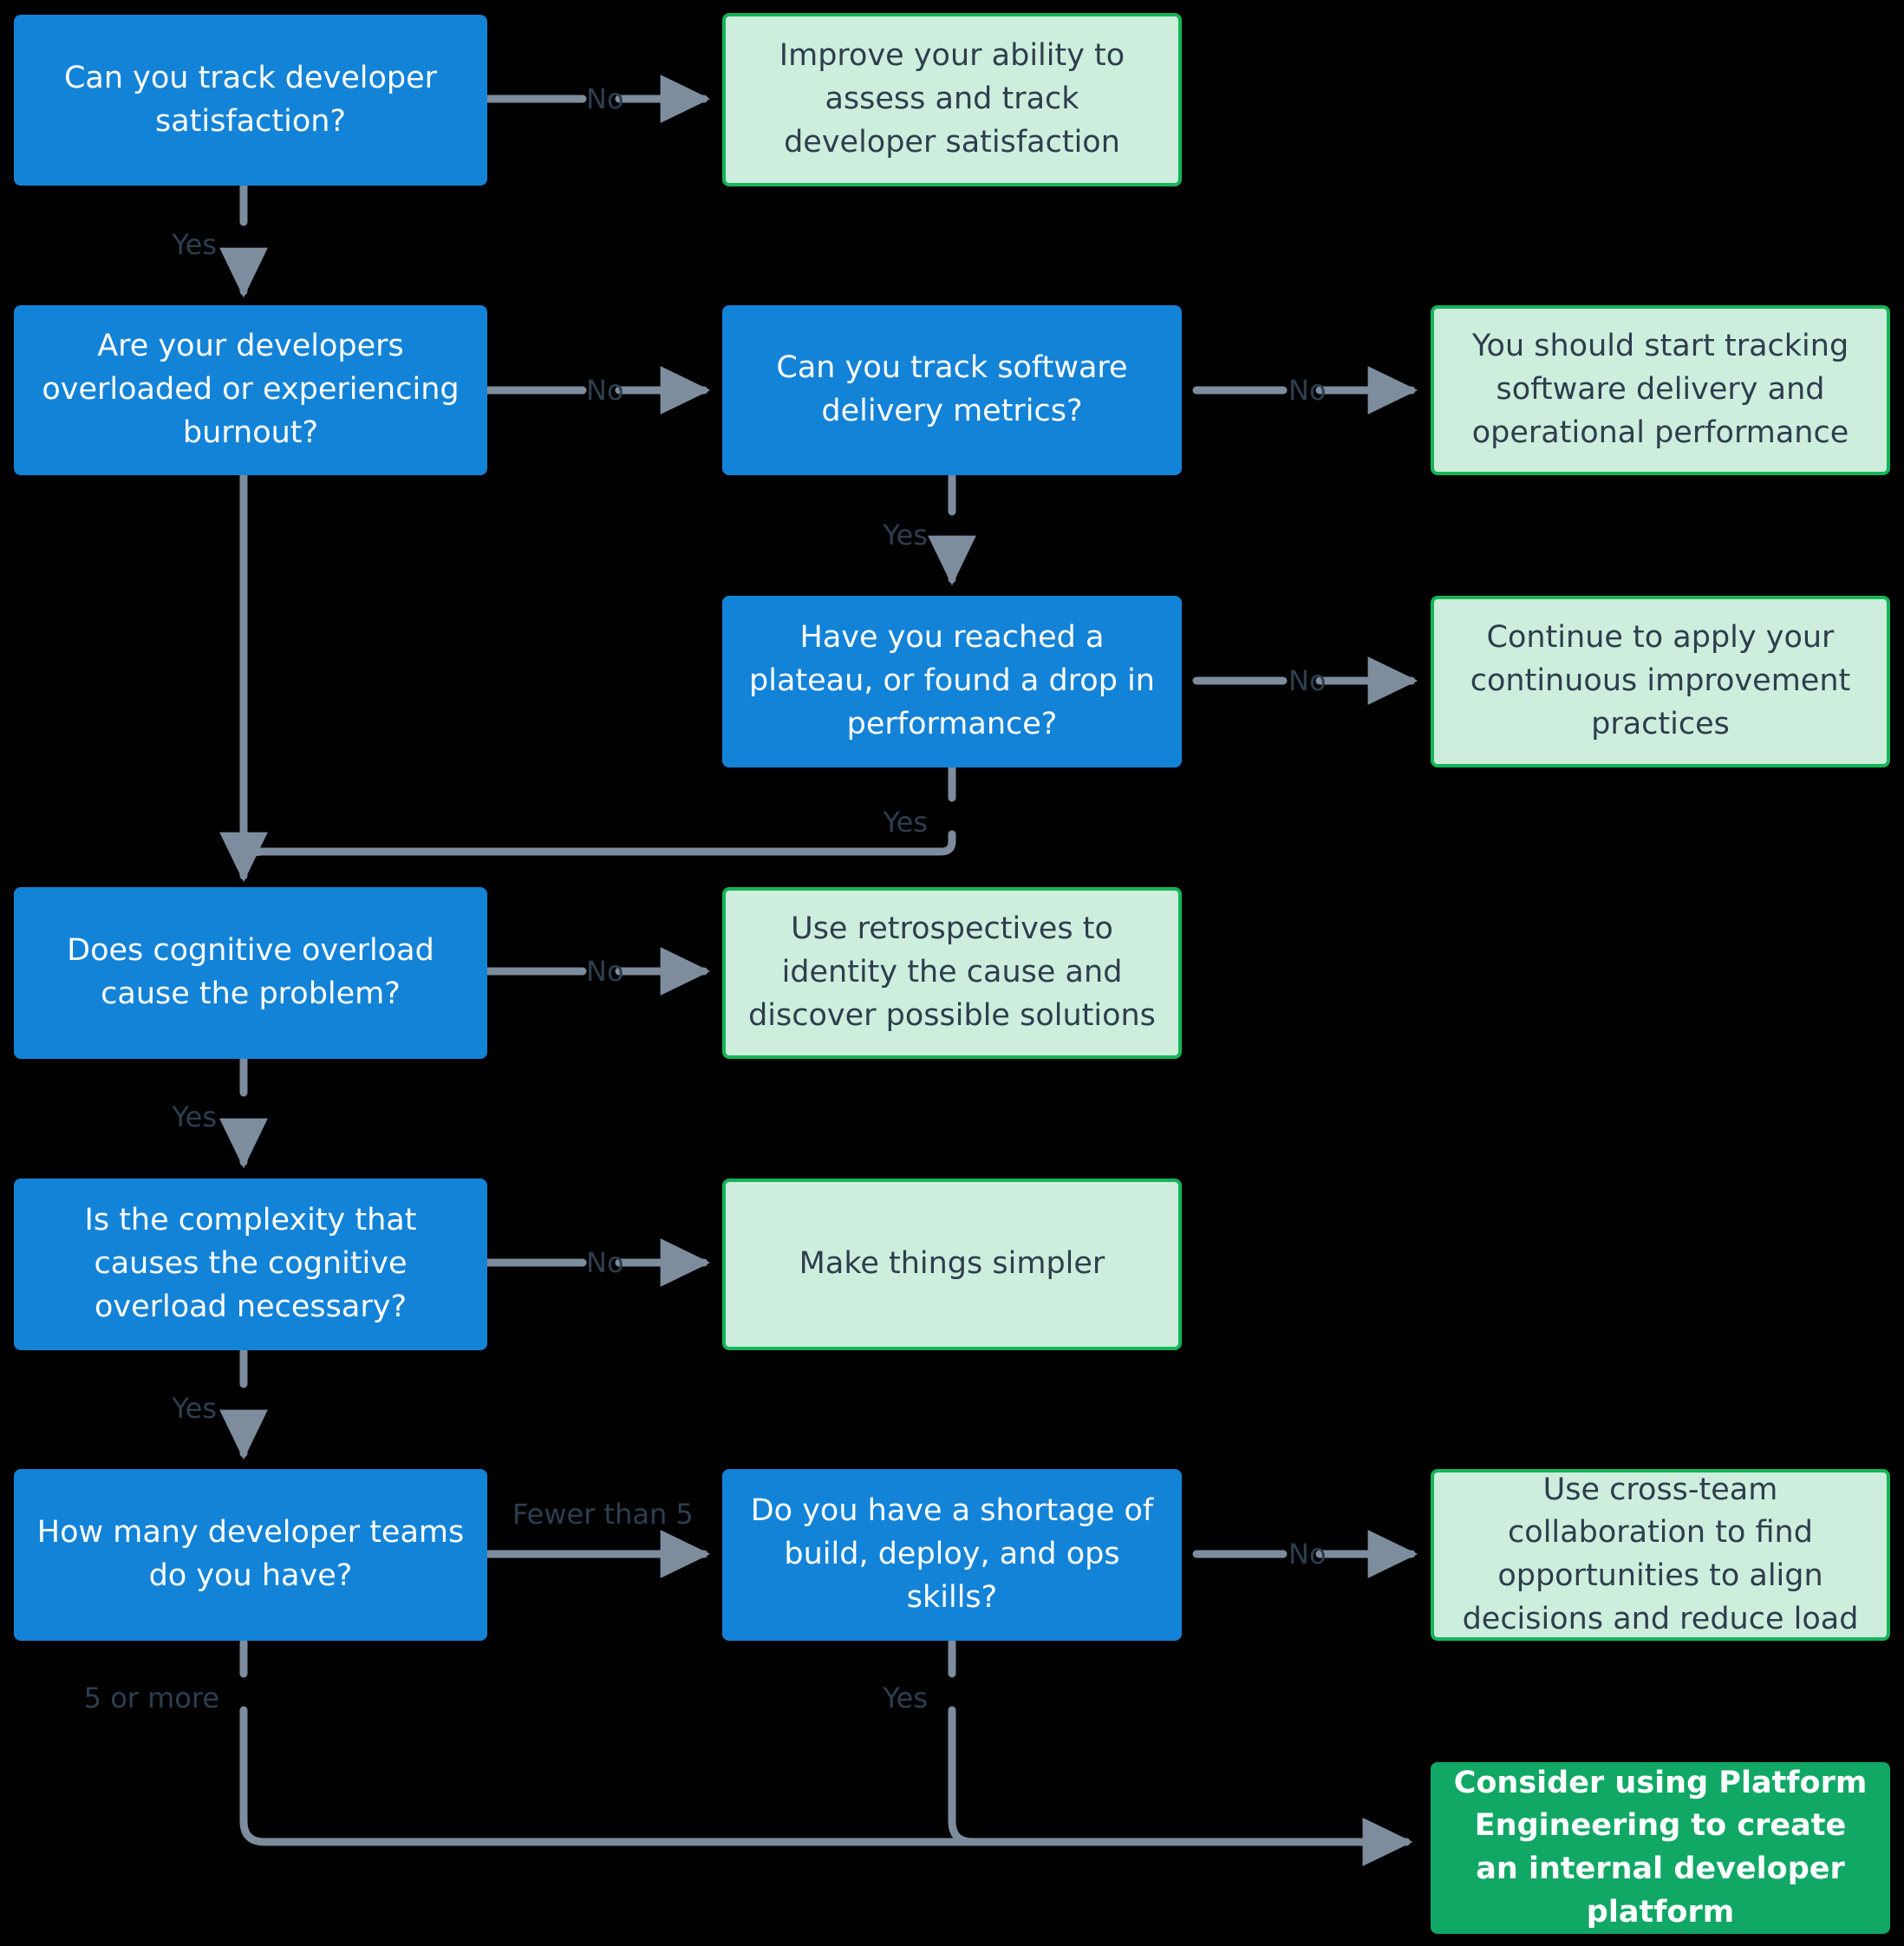 Image resolution: width=1904 pixels, height=1946 pixels. What do you see at coordinates (905, 1698) in the screenshot?
I see `edge-label-yes-6: Yes` at bounding box center [905, 1698].